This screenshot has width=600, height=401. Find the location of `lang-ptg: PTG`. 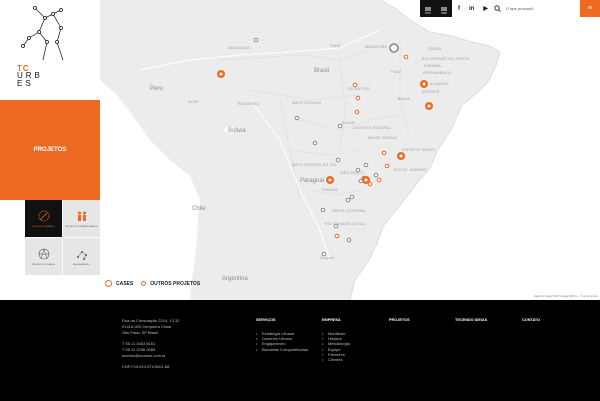

lang-ptg: PTG is located at coordinates (428, 8).